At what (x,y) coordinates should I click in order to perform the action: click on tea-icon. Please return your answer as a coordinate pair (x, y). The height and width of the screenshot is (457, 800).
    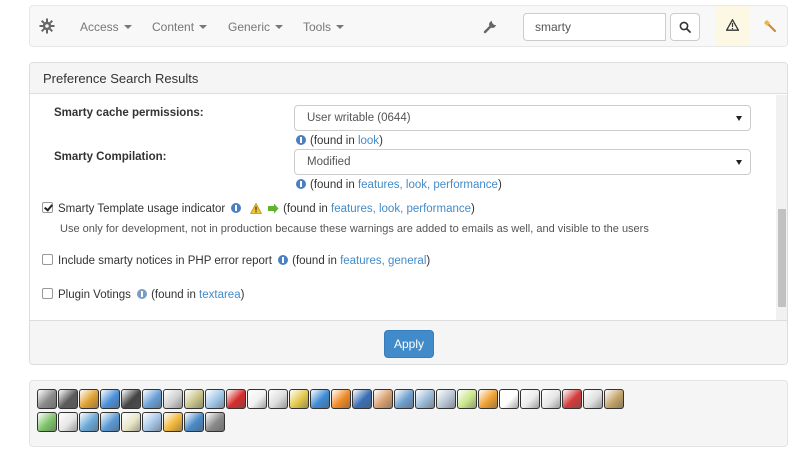
    Looking at the image, I should click on (152, 422).